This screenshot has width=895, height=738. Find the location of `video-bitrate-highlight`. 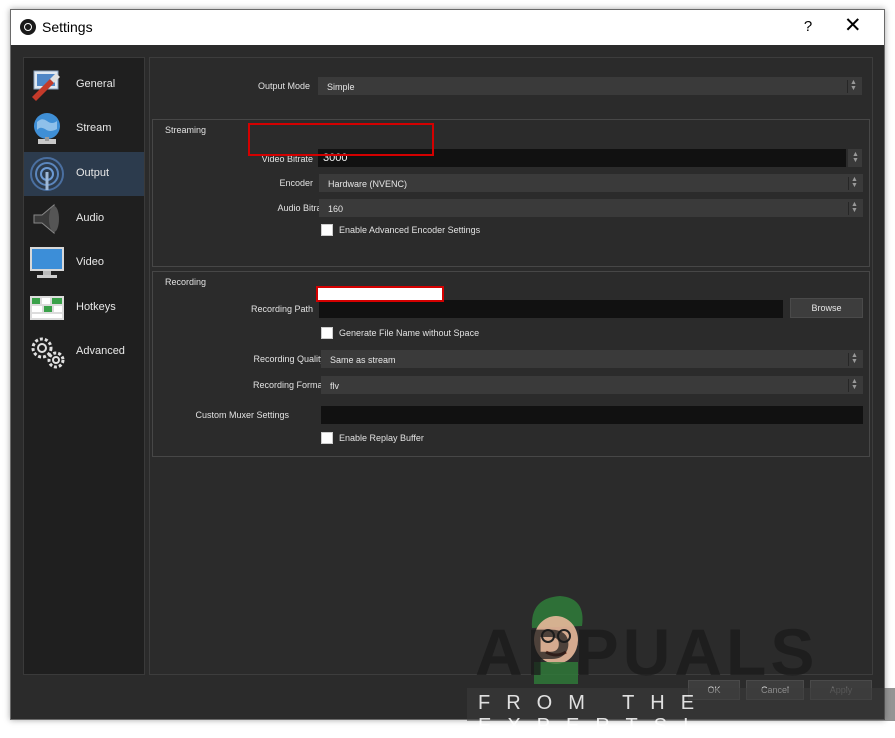

video-bitrate-highlight is located at coordinates (341, 139).